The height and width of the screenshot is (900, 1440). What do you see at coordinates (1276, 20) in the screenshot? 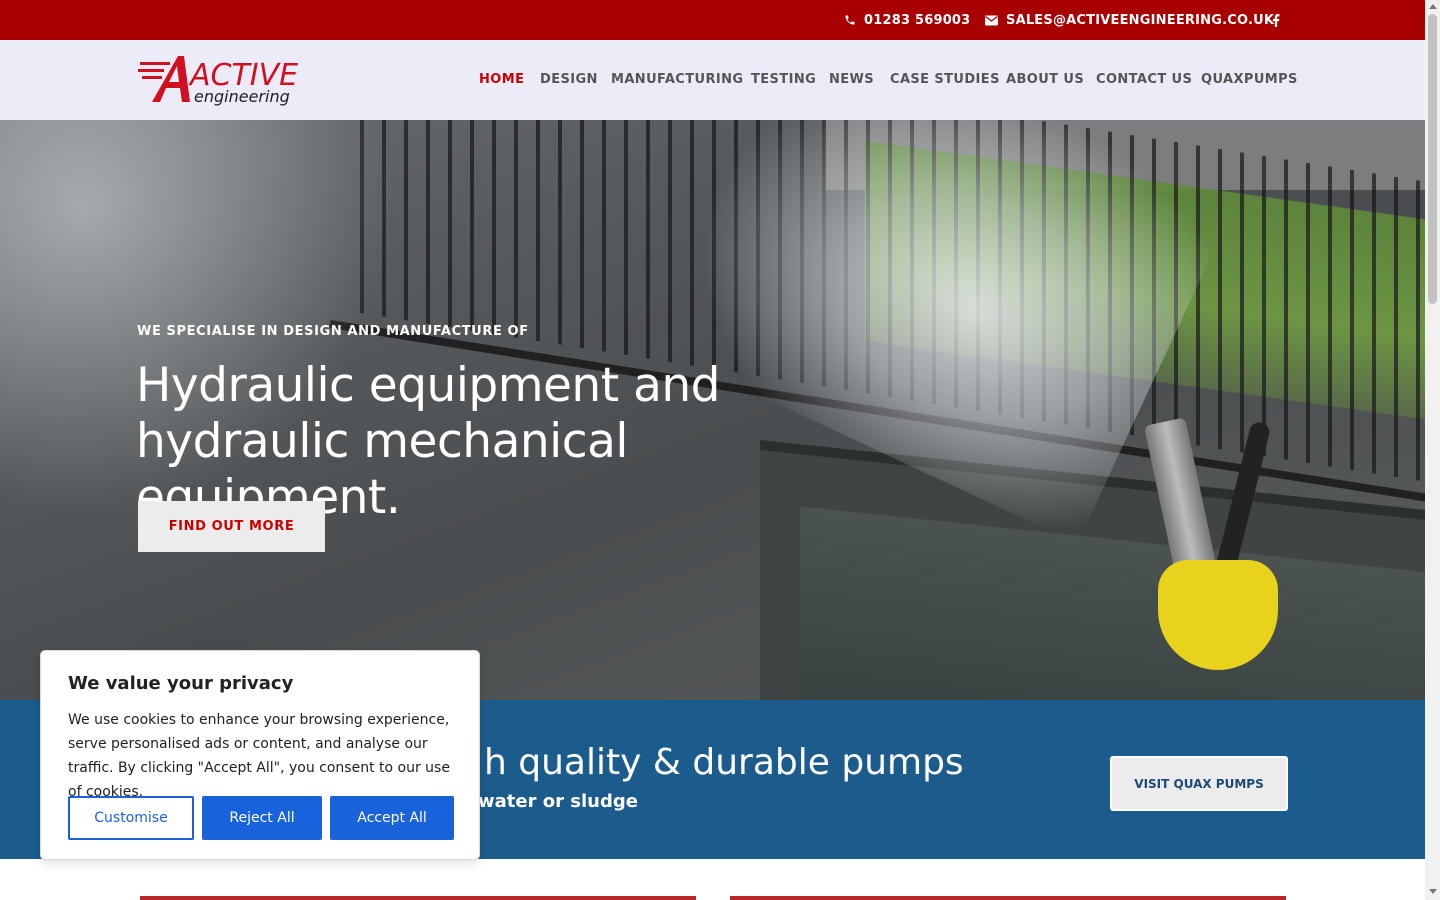
I see `facebook-icon` at bounding box center [1276, 20].